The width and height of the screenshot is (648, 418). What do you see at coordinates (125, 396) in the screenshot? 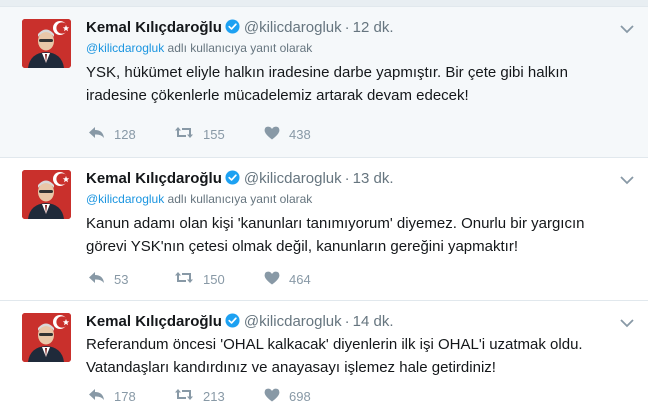
I see `reply-count: 178` at bounding box center [125, 396].